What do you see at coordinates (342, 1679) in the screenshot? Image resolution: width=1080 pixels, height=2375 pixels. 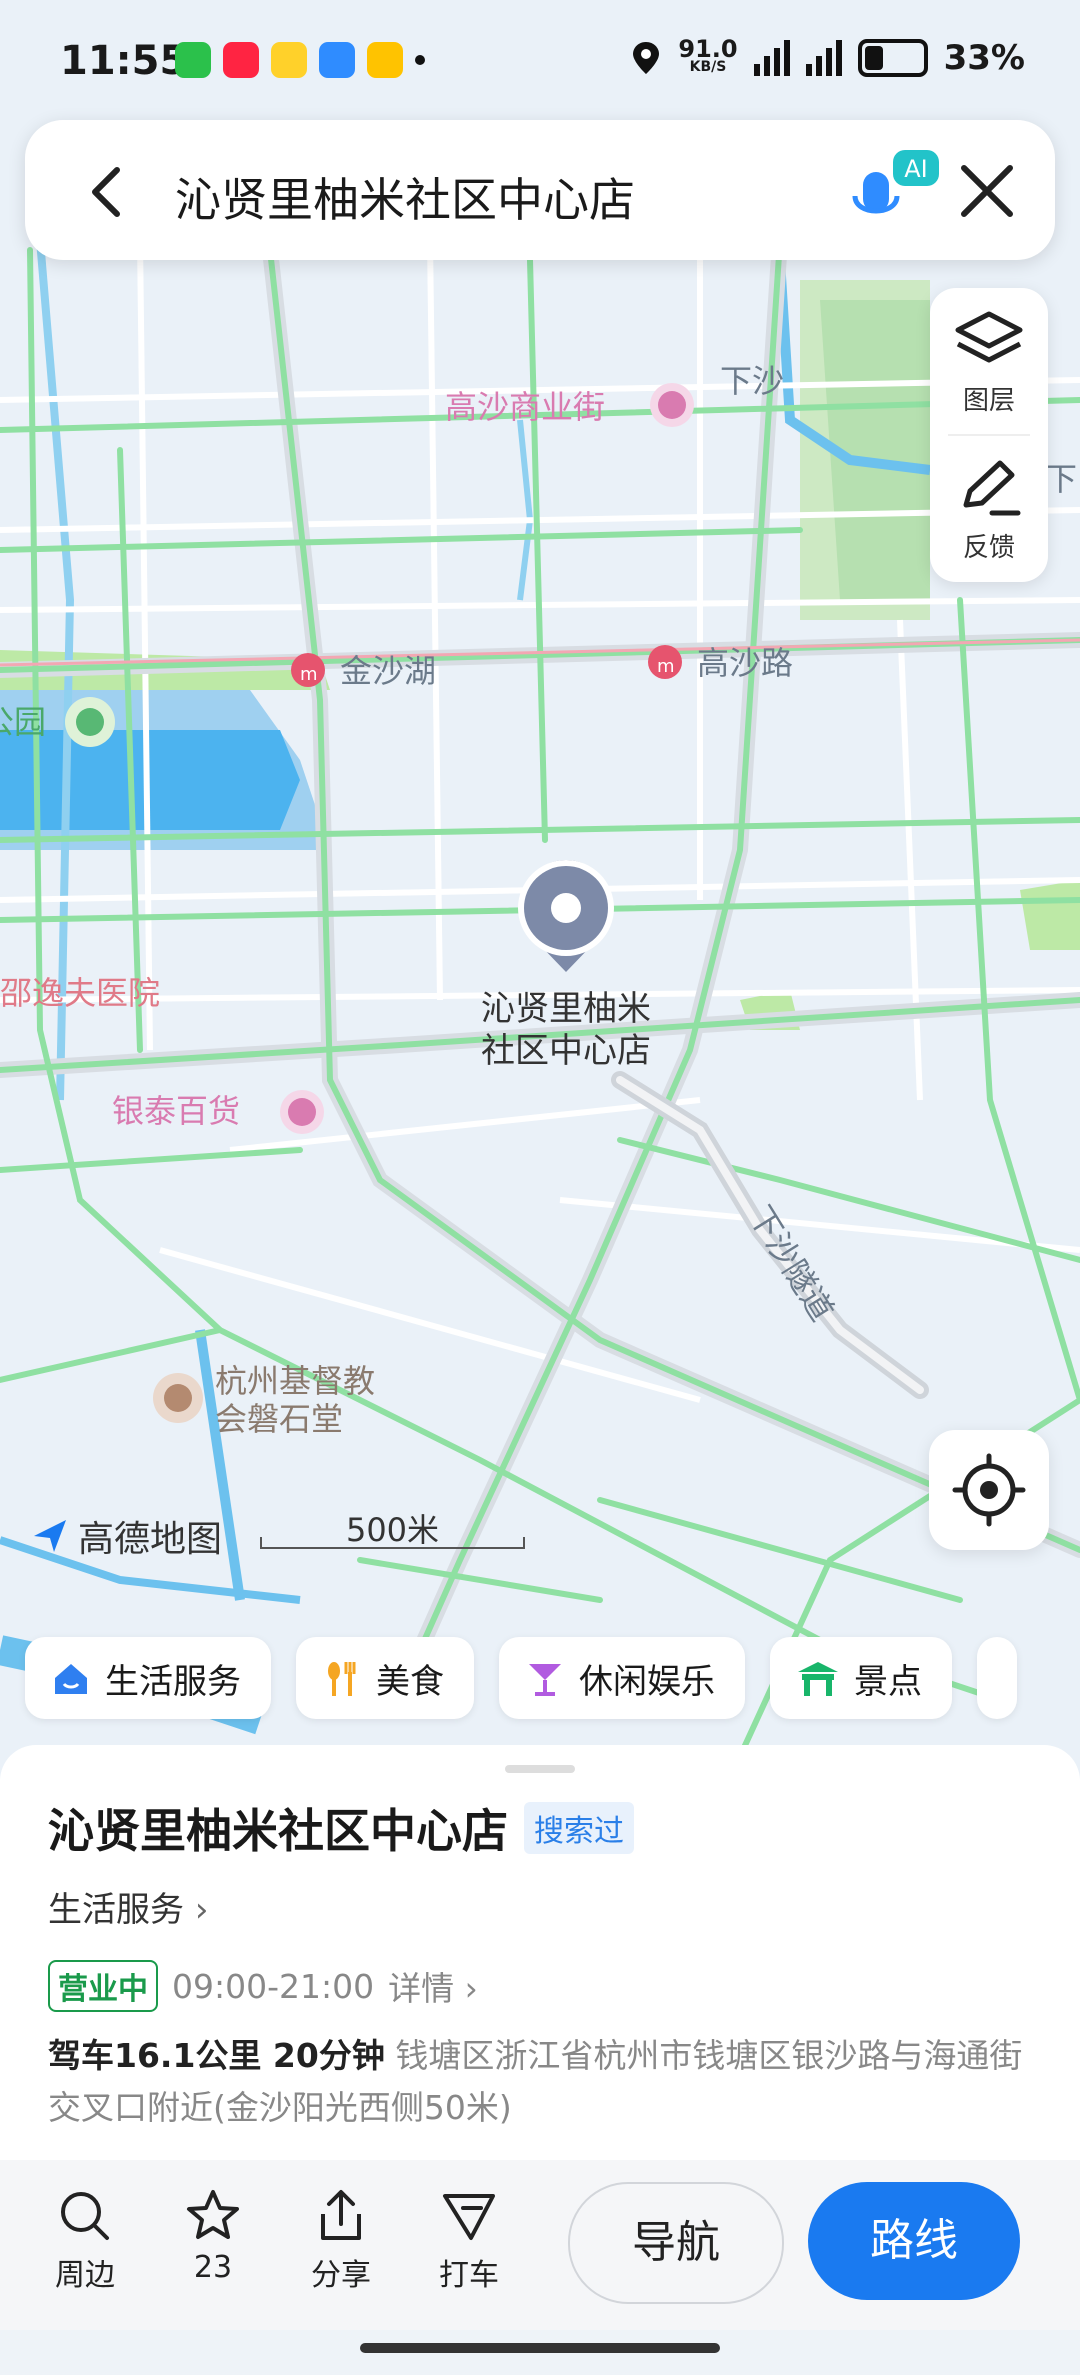 I see `fork-spoon-icon` at bounding box center [342, 1679].